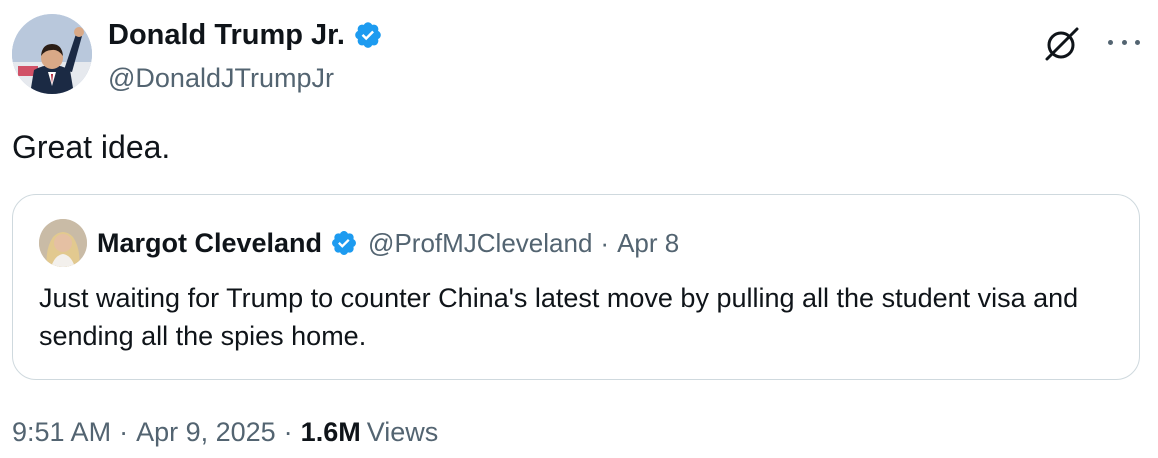  What do you see at coordinates (91, 147) in the screenshot?
I see `tweet-text: Great idea.` at bounding box center [91, 147].